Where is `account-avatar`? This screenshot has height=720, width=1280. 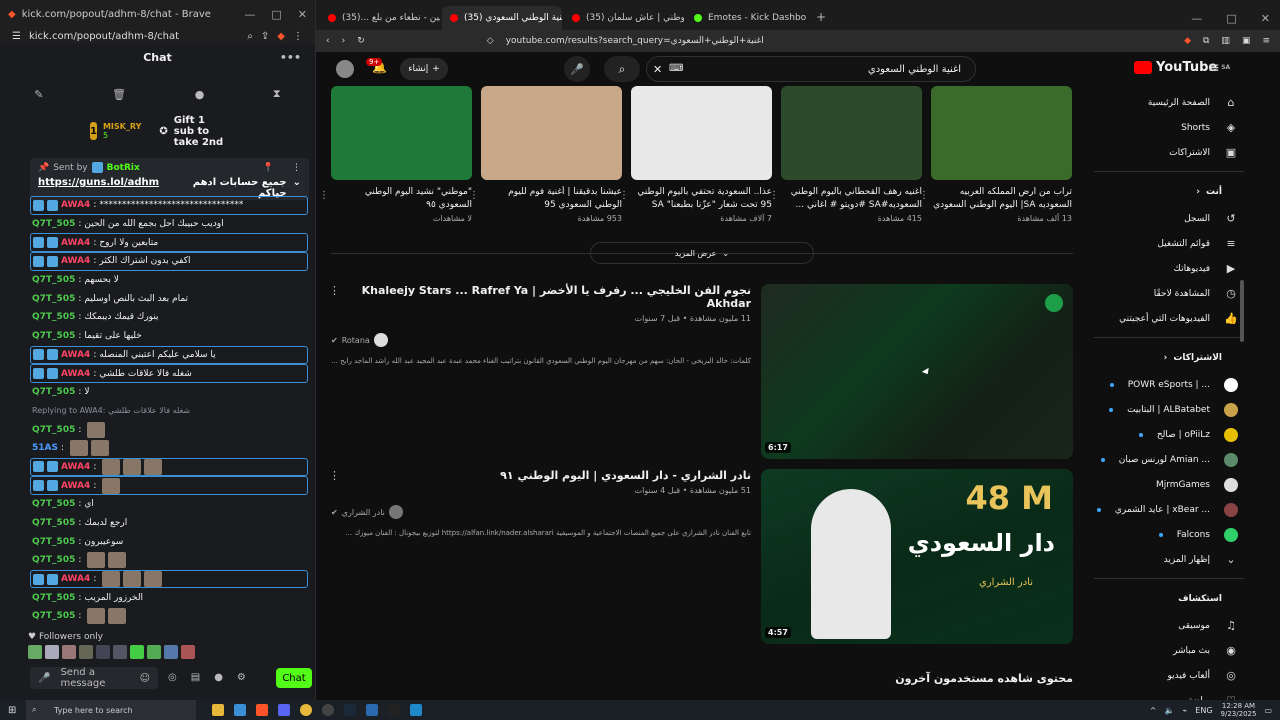 account-avatar is located at coordinates (345, 69).